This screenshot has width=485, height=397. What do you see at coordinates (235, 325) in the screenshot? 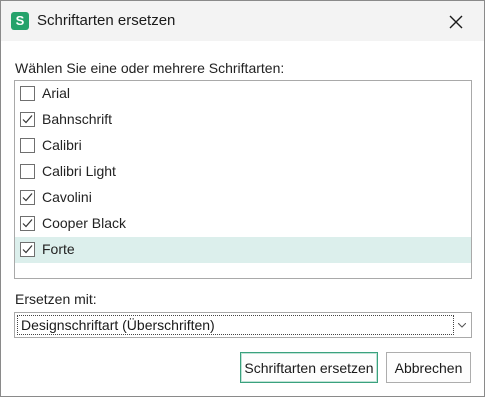
I see `replace-with-value: Designschriftart (Überschriften)` at bounding box center [235, 325].